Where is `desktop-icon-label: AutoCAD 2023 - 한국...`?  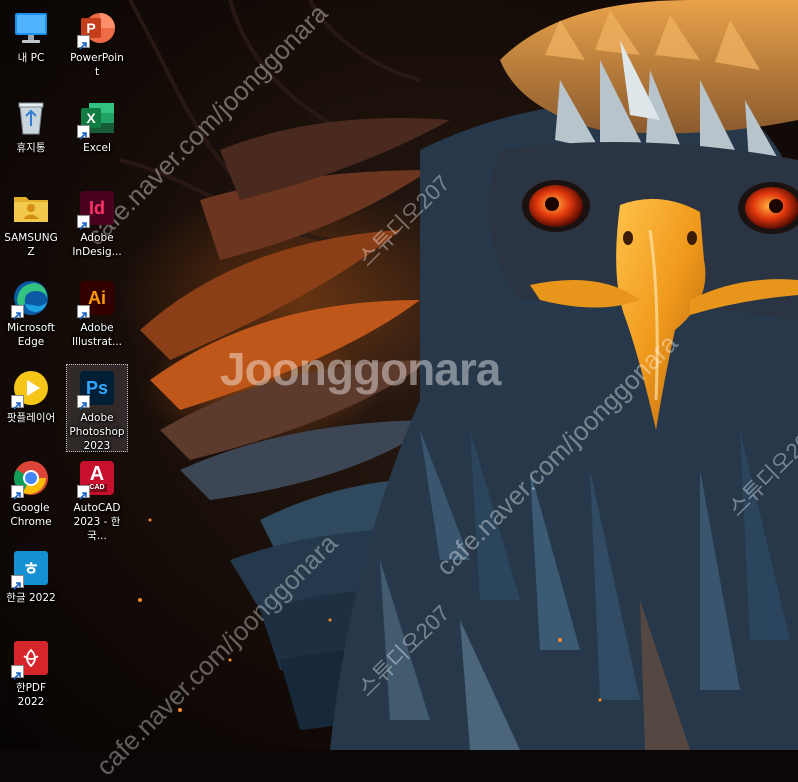
desktop-icon-label: AutoCAD 2023 - 한국... is located at coordinates (97, 522).